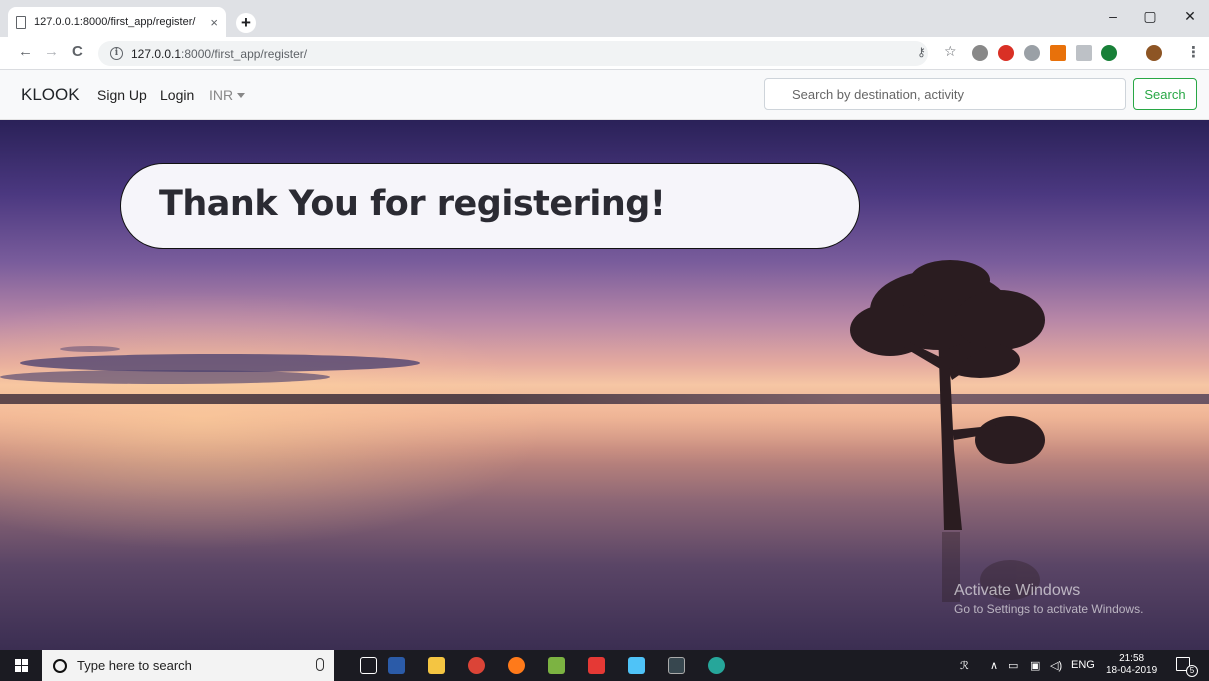  What do you see at coordinates (716, 665) in the screenshot?
I see `atom-app-icon` at bounding box center [716, 665].